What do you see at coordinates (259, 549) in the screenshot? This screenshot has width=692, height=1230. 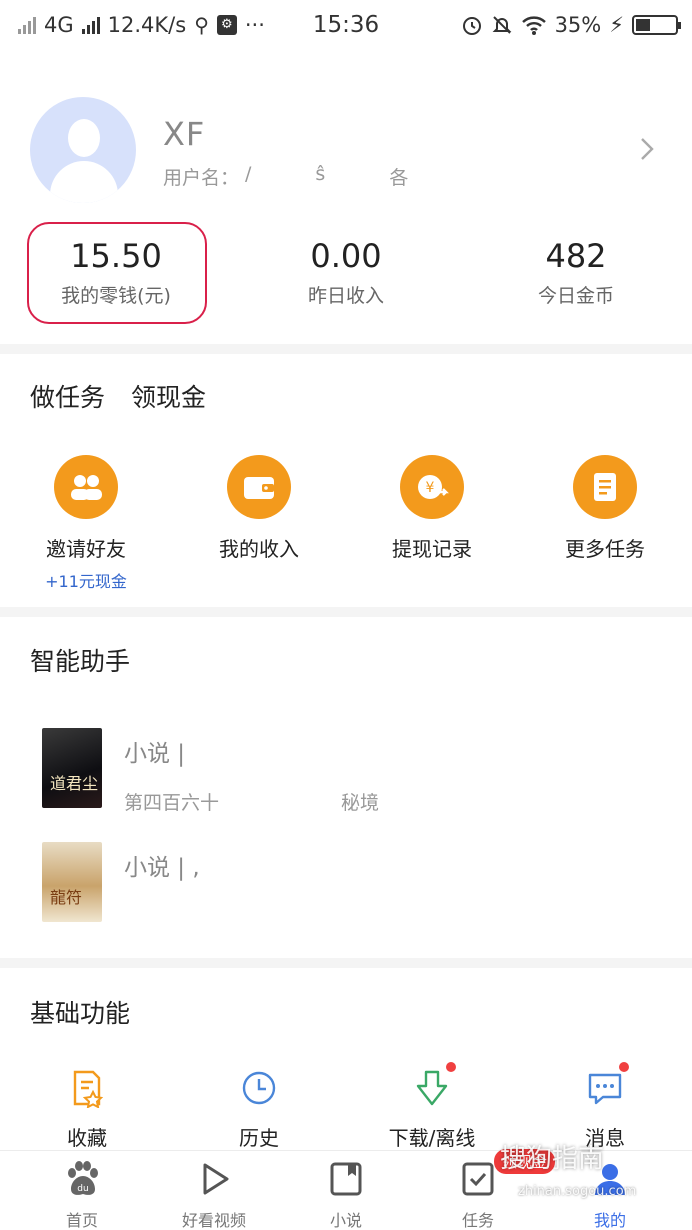 I see `task-label: 我的收入` at bounding box center [259, 549].